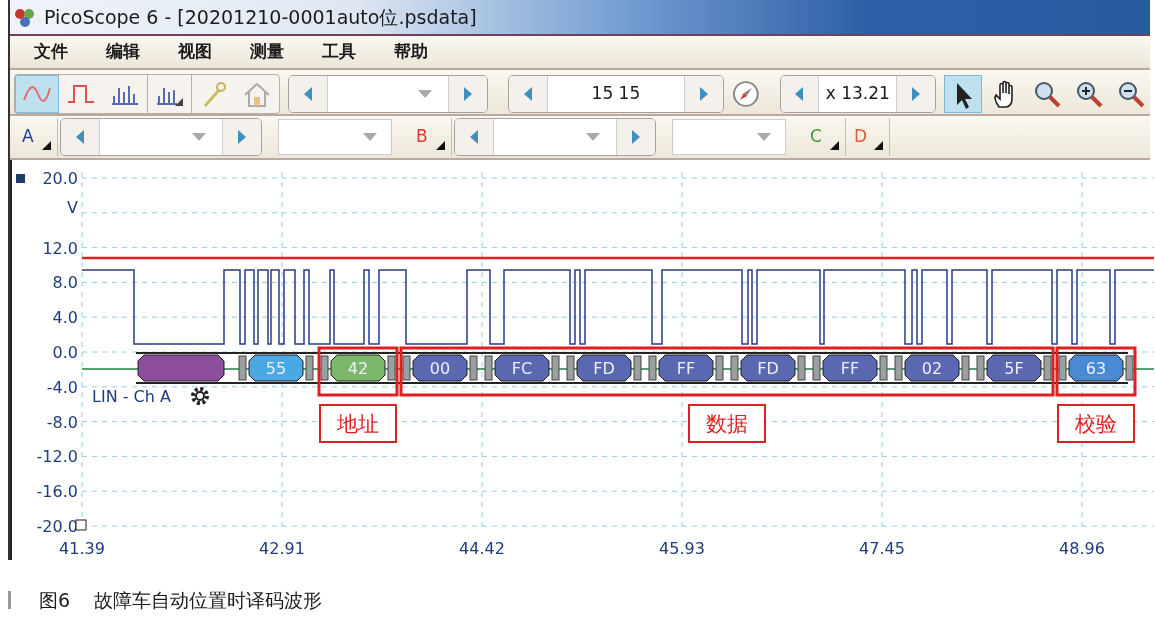 The image size is (1155, 631). I want to click on channel-button: D, so click(868, 137).